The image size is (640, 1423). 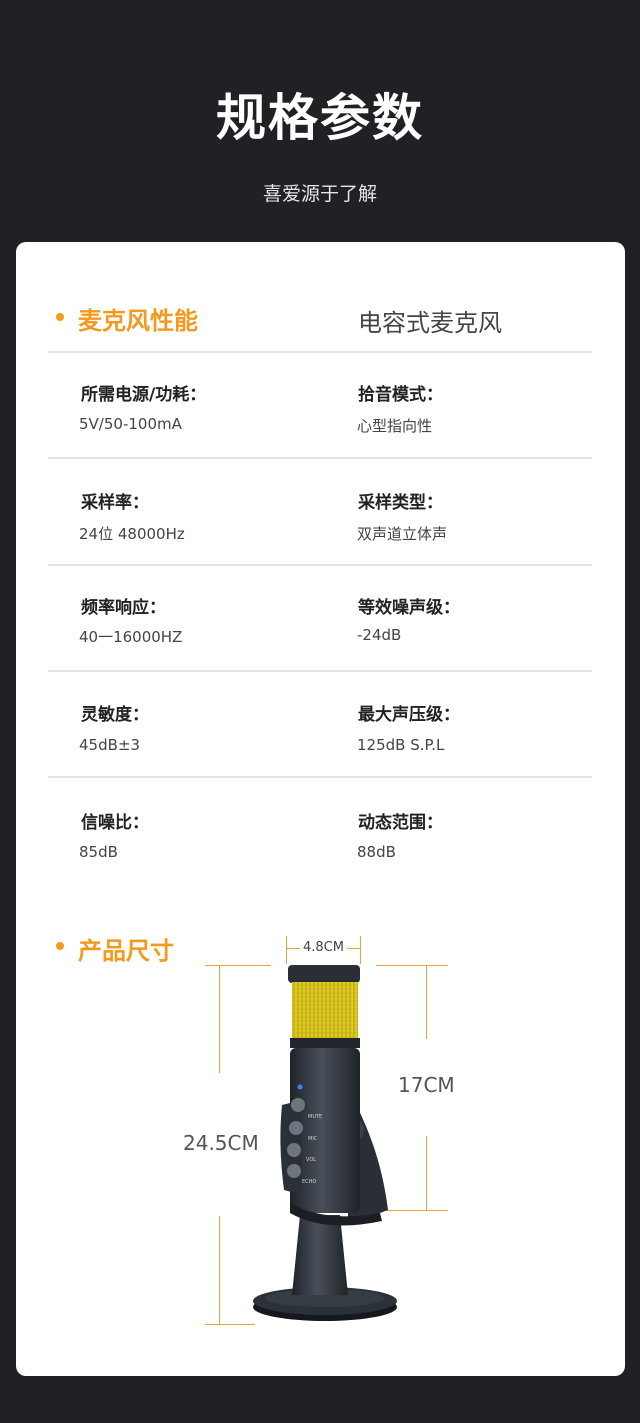 What do you see at coordinates (376, 852) in the screenshot?
I see `spec-value: 88dB` at bounding box center [376, 852].